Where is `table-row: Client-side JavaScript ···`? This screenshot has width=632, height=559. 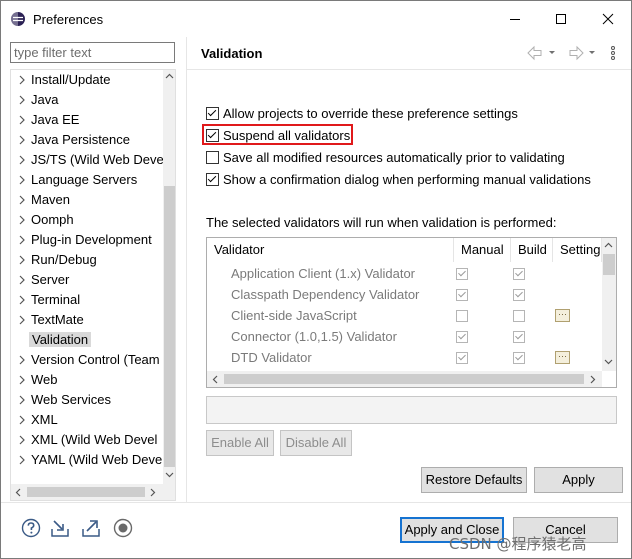 table-row: Client-side JavaScript ··· is located at coordinates (404, 316).